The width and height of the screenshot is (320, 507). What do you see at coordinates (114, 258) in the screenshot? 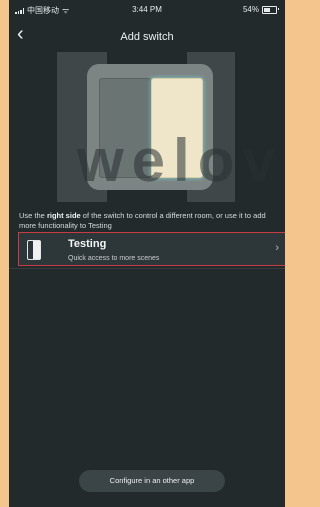
I see `room-row-subtitle: Quick access to more scenes` at bounding box center [114, 258].